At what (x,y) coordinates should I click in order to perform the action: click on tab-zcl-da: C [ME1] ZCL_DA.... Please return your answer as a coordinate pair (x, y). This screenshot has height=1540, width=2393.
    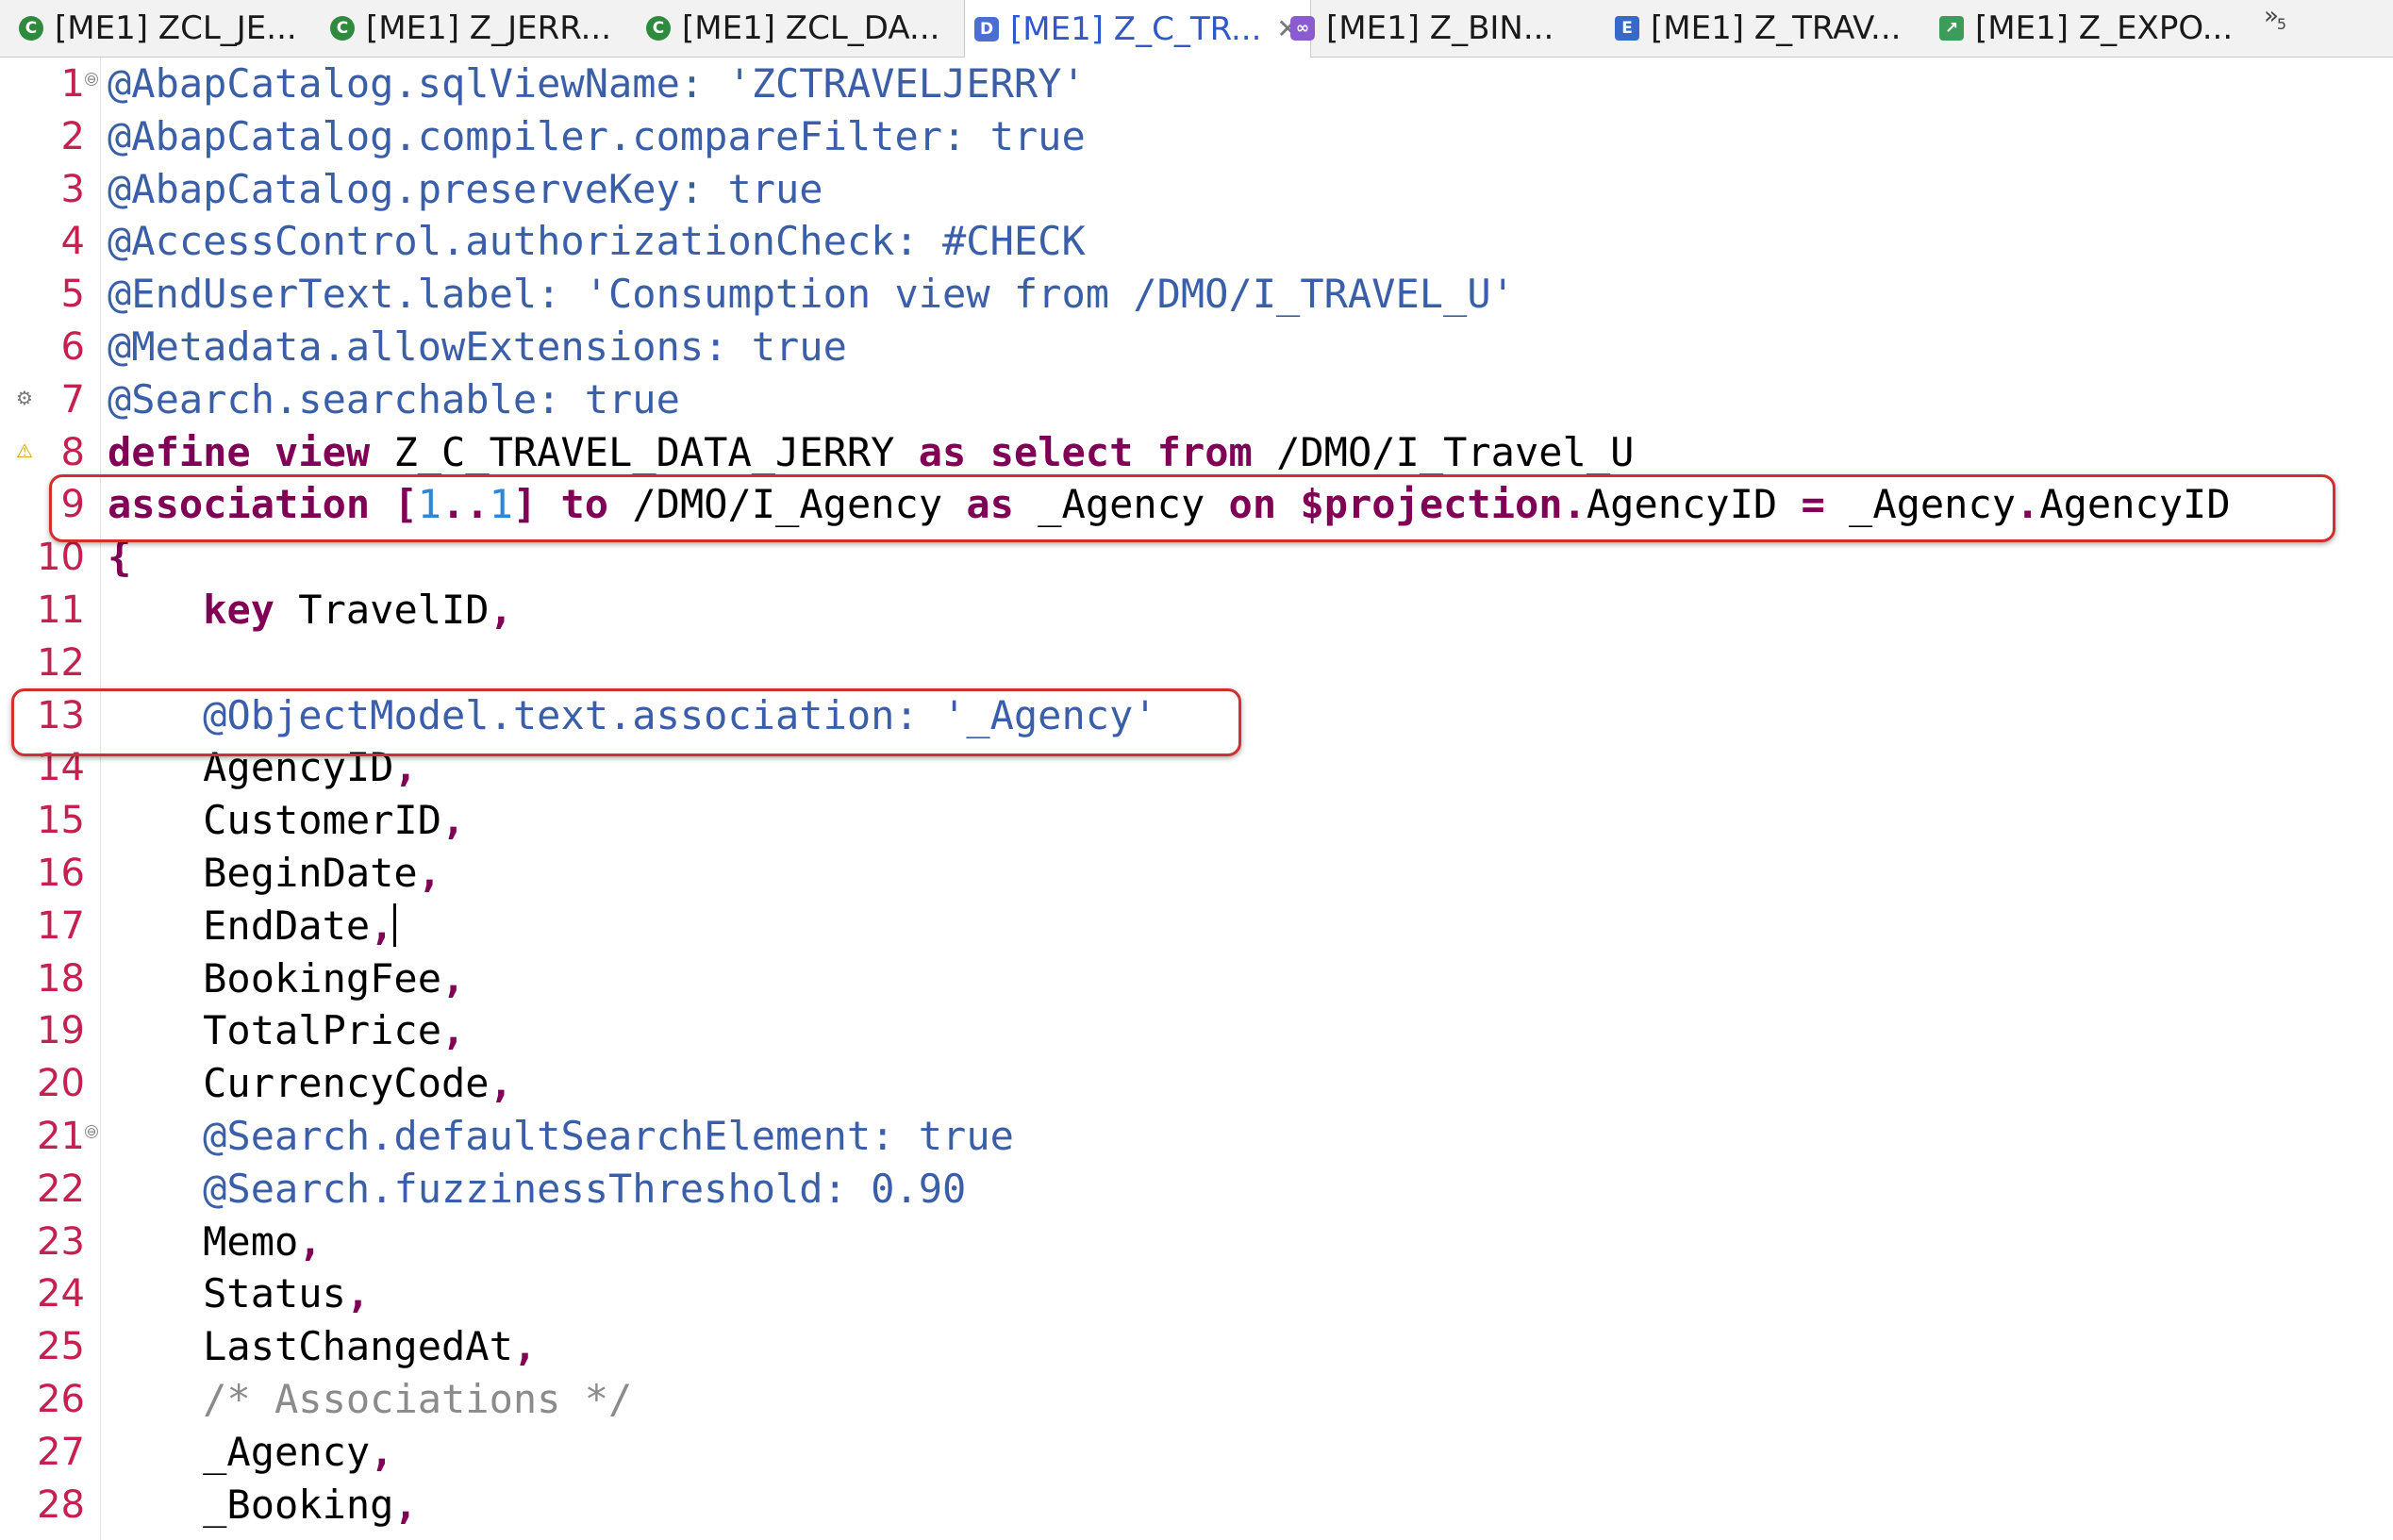
    Looking at the image, I should click on (792, 28).